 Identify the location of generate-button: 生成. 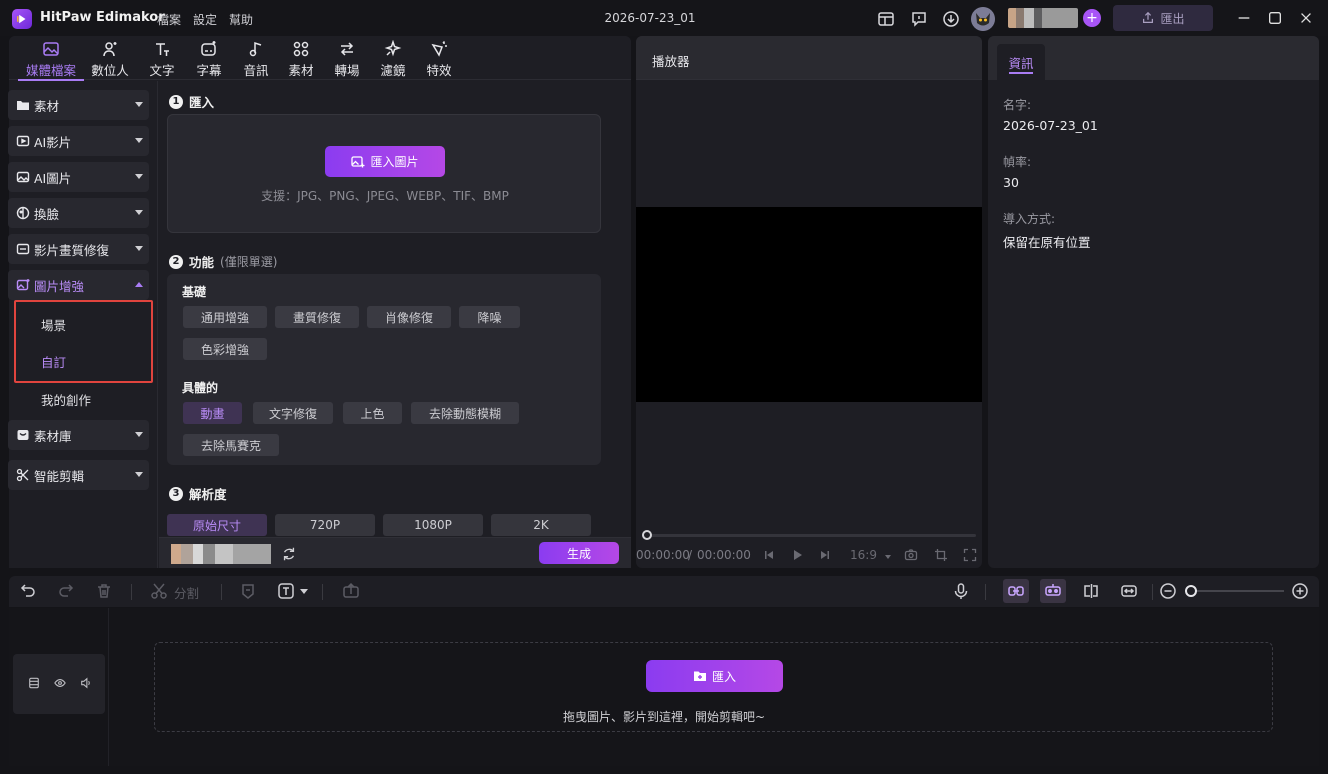
(579, 553).